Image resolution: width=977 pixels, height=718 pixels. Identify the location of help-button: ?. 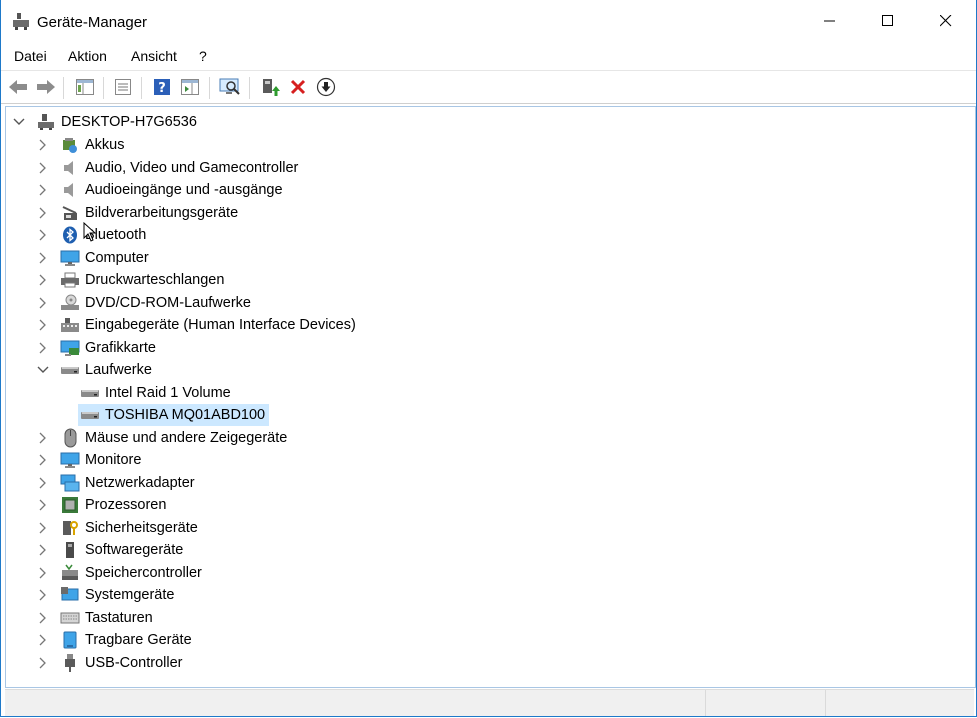
(162, 87).